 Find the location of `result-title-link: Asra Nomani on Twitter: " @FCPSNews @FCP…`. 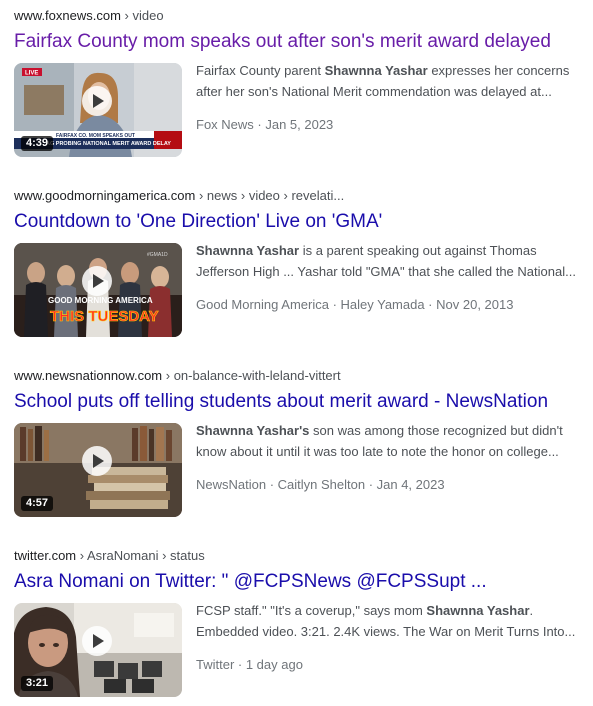

result-title-link: Asra Nomani on Twitter: " @FCPSNews @FCP… is located at coordinates (299, 582).